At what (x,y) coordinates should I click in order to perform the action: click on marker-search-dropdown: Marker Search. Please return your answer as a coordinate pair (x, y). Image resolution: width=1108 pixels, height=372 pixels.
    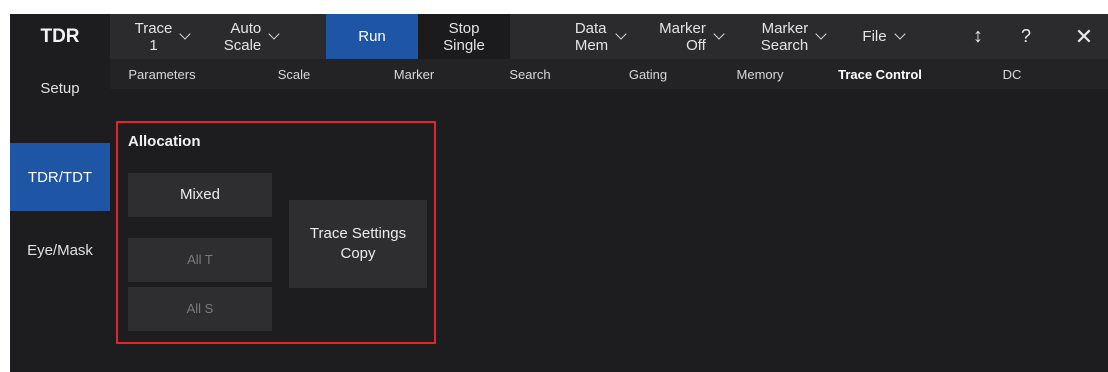
    Looking at the image, I should click on (793, 36).